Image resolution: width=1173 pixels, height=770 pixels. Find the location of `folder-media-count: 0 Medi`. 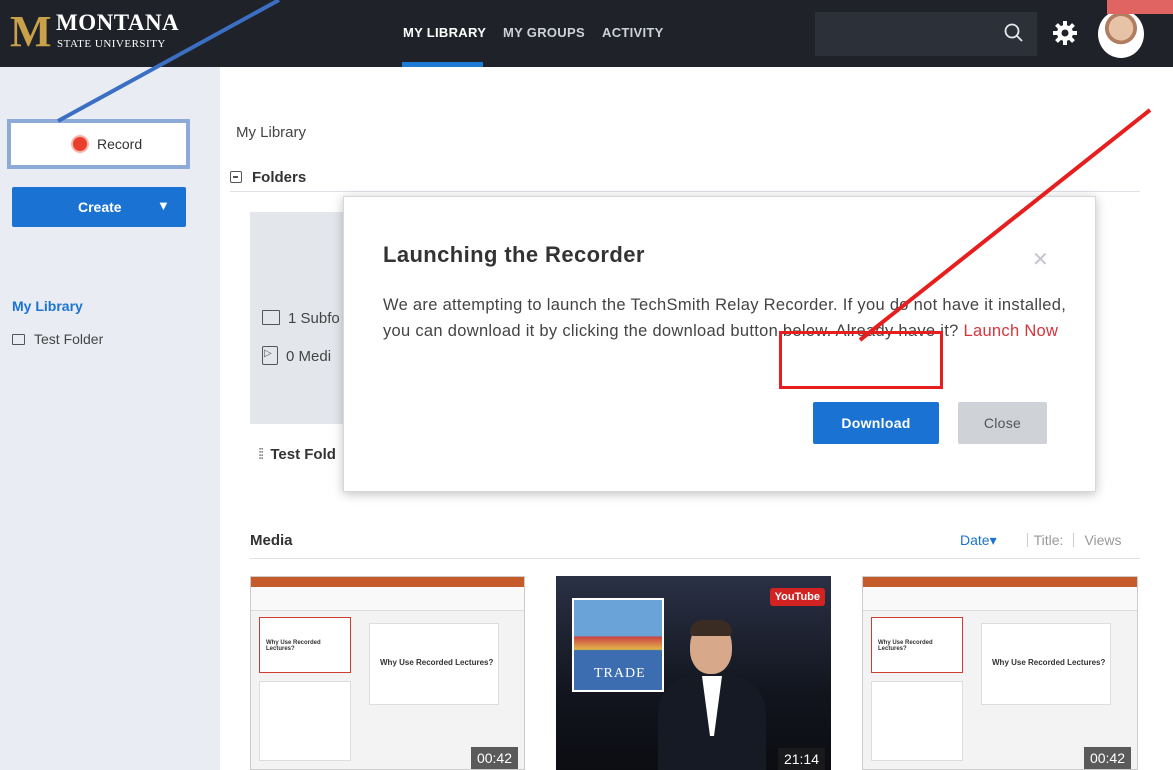

folder-media-count: 0 Medi is located at coordinates (296, 355).